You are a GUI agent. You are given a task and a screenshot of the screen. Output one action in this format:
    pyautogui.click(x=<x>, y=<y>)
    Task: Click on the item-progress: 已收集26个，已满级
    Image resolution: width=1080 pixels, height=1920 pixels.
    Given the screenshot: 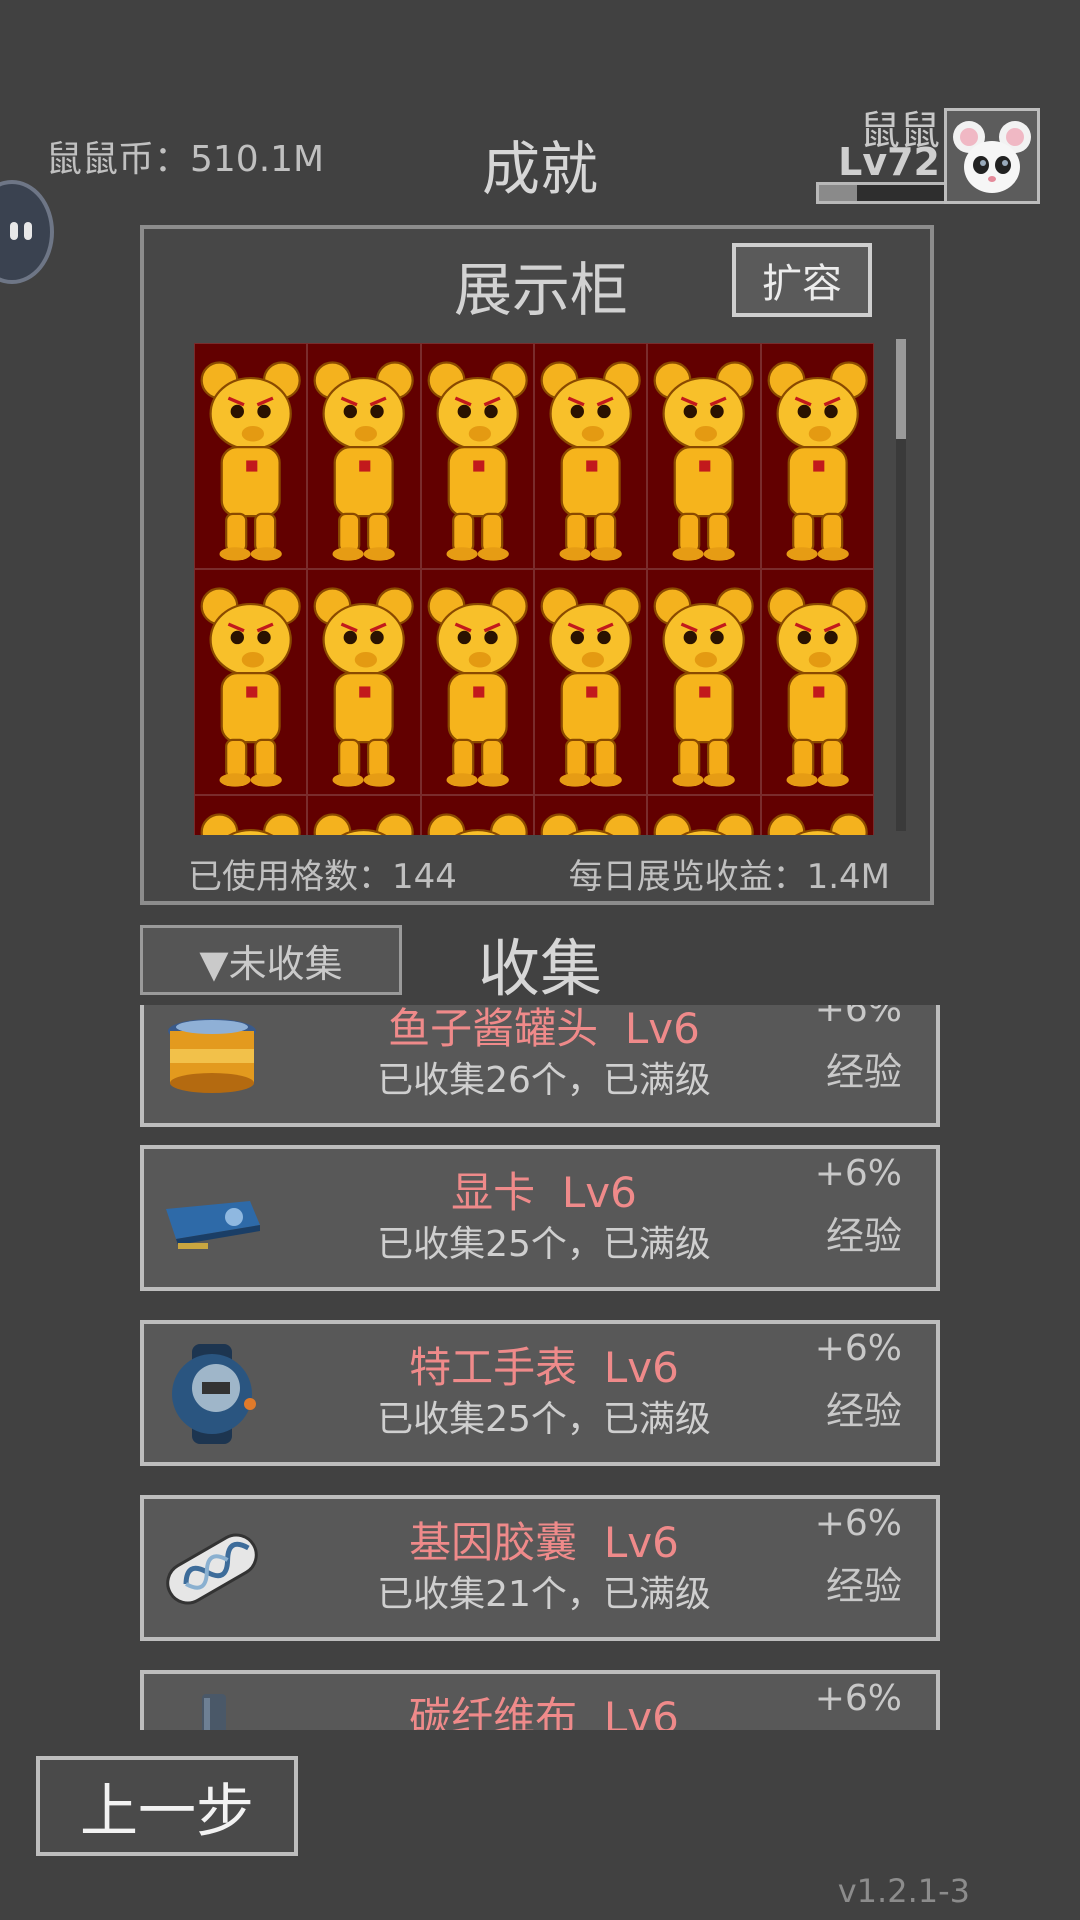 What is the action you would take?
    pyautogui.click(x=544, y=1080)
    